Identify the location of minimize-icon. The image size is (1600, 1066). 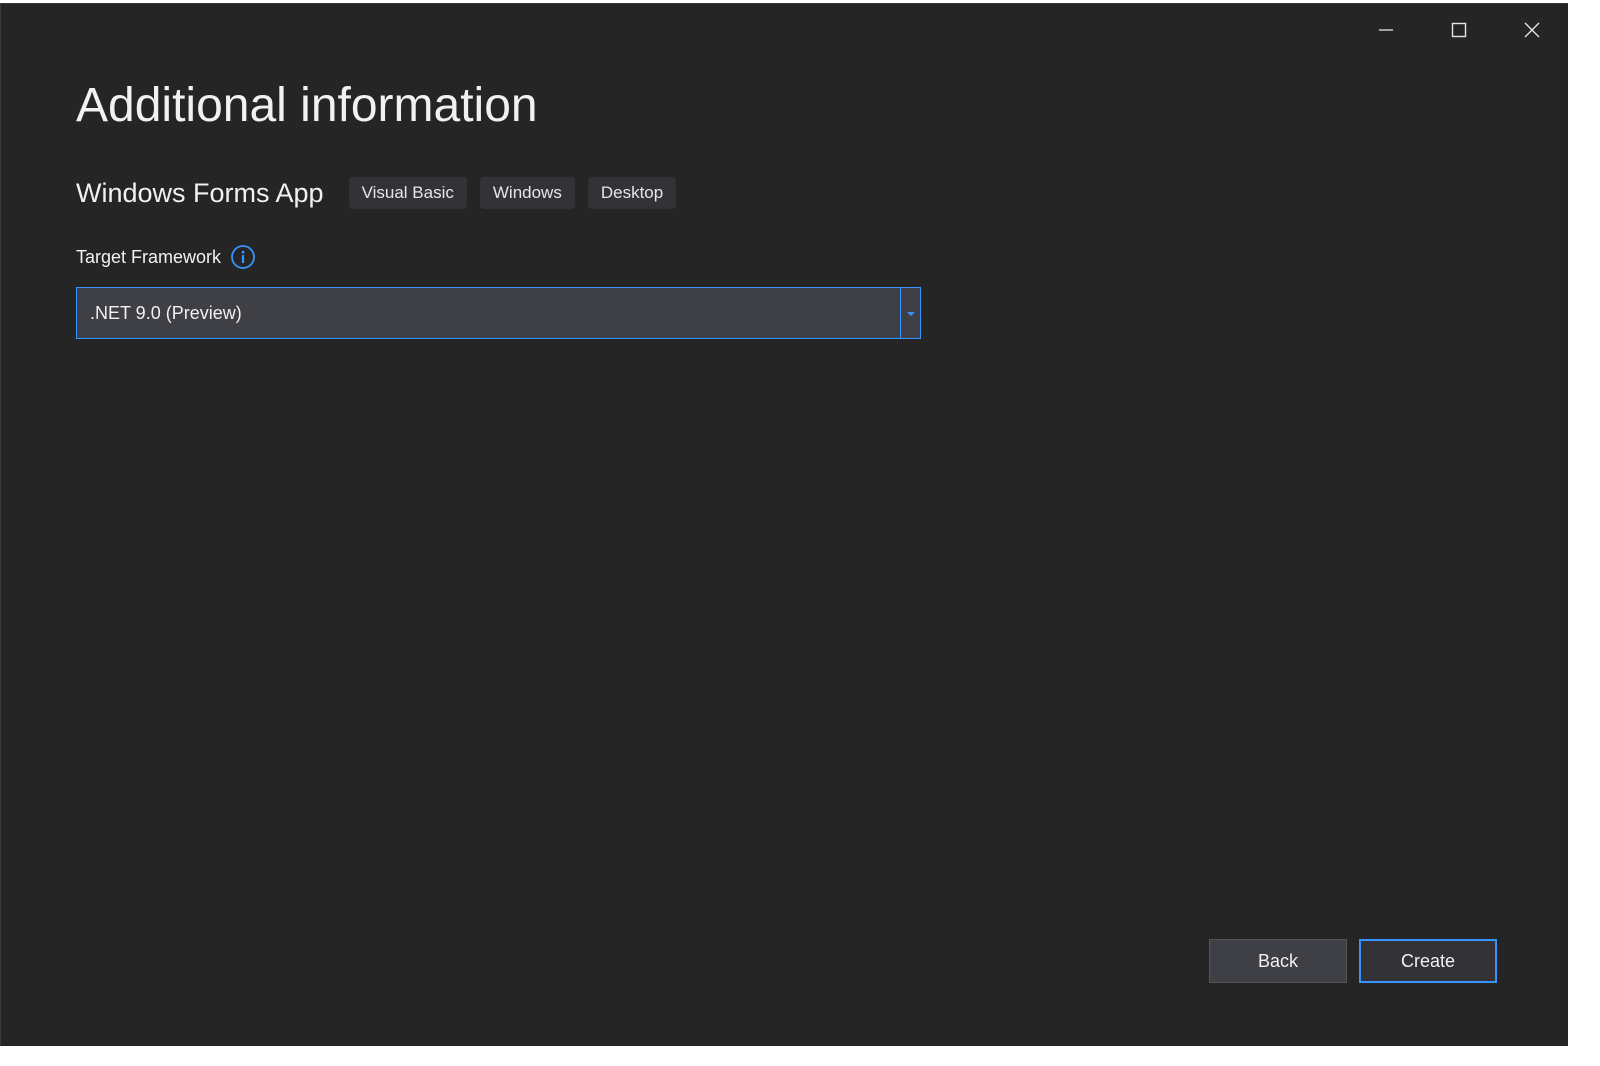
(1386, 30).